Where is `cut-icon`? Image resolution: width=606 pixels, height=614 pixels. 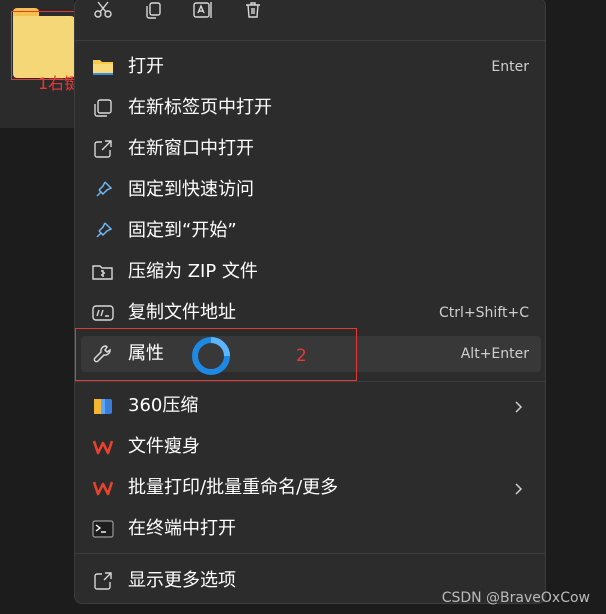 cut-icon is located at coordinates (103, 10).